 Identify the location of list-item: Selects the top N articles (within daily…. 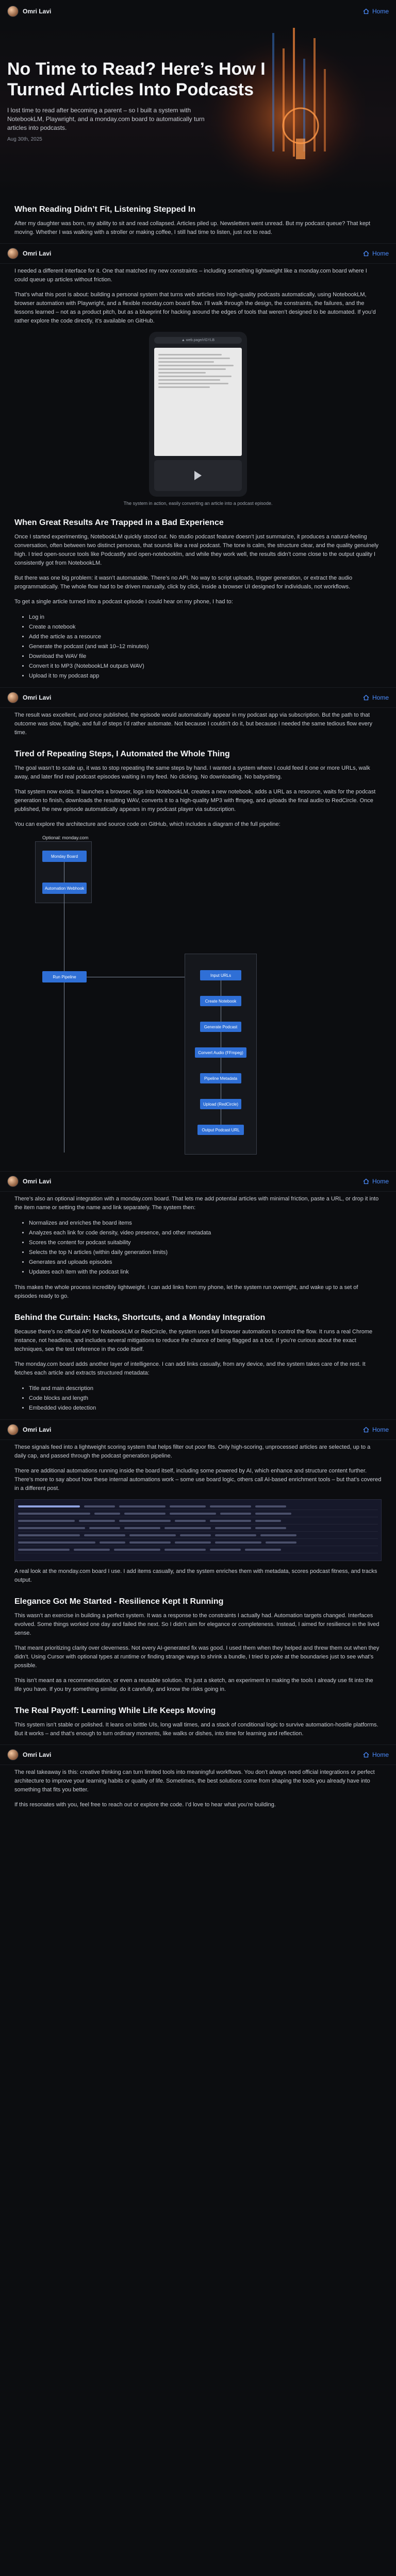
(205, 1253).